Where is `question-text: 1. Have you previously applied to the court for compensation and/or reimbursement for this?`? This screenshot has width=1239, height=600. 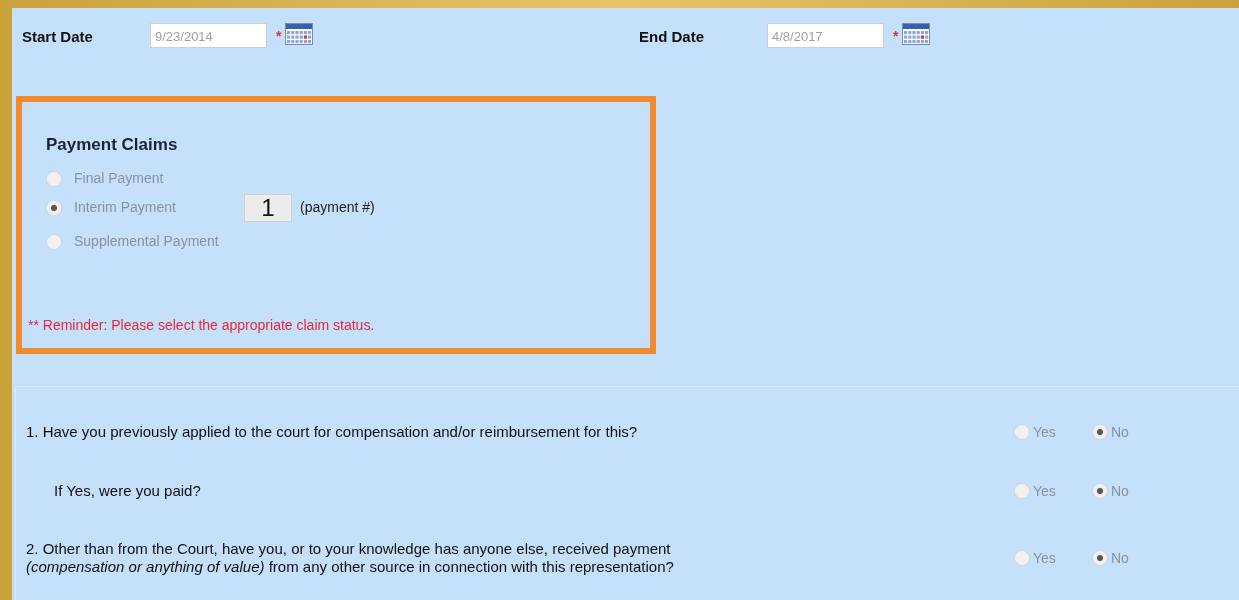 question-text: 1. Have you previously applied to the court for compensation and/or reimbursement for this? is located at coordinates (332, 432).